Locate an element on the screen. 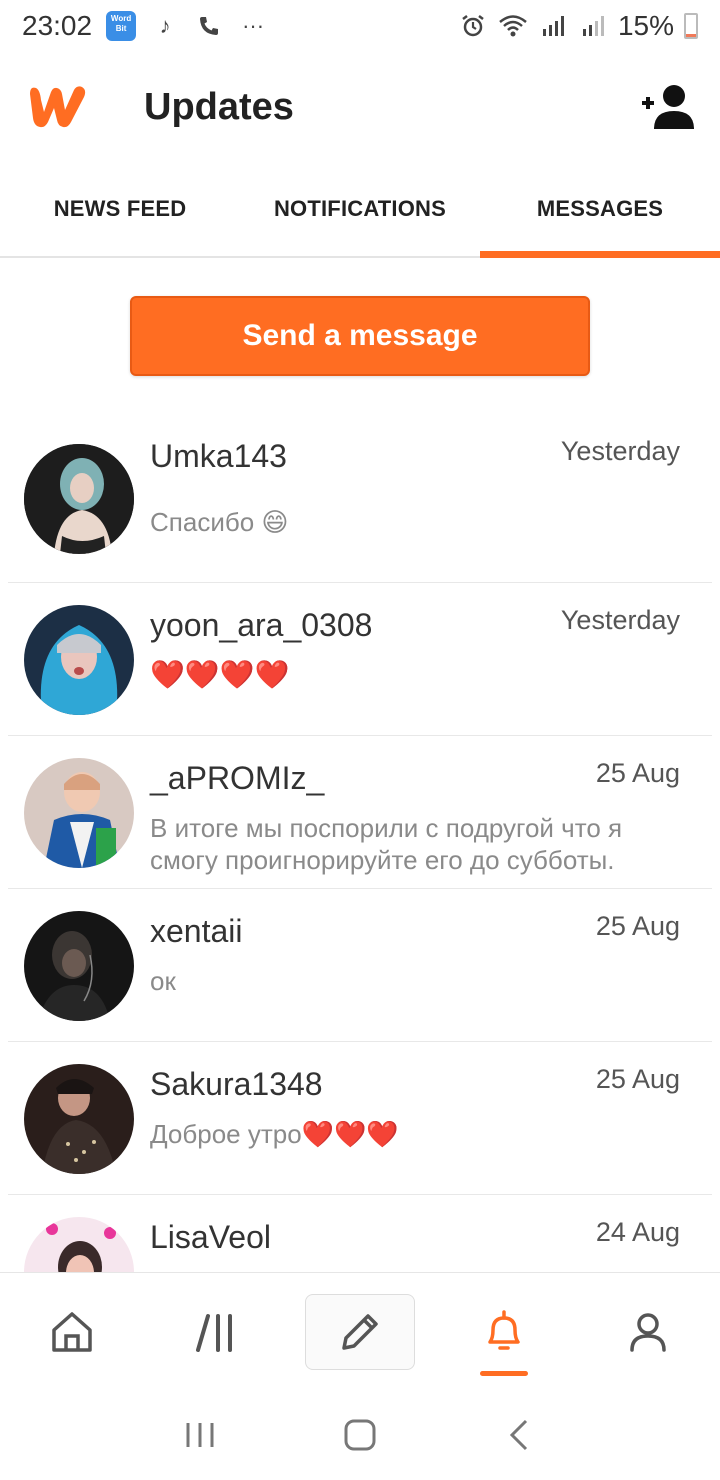 This screenshot has height=1480, width=720. bell-icon is located at coordinates (504, 1329).